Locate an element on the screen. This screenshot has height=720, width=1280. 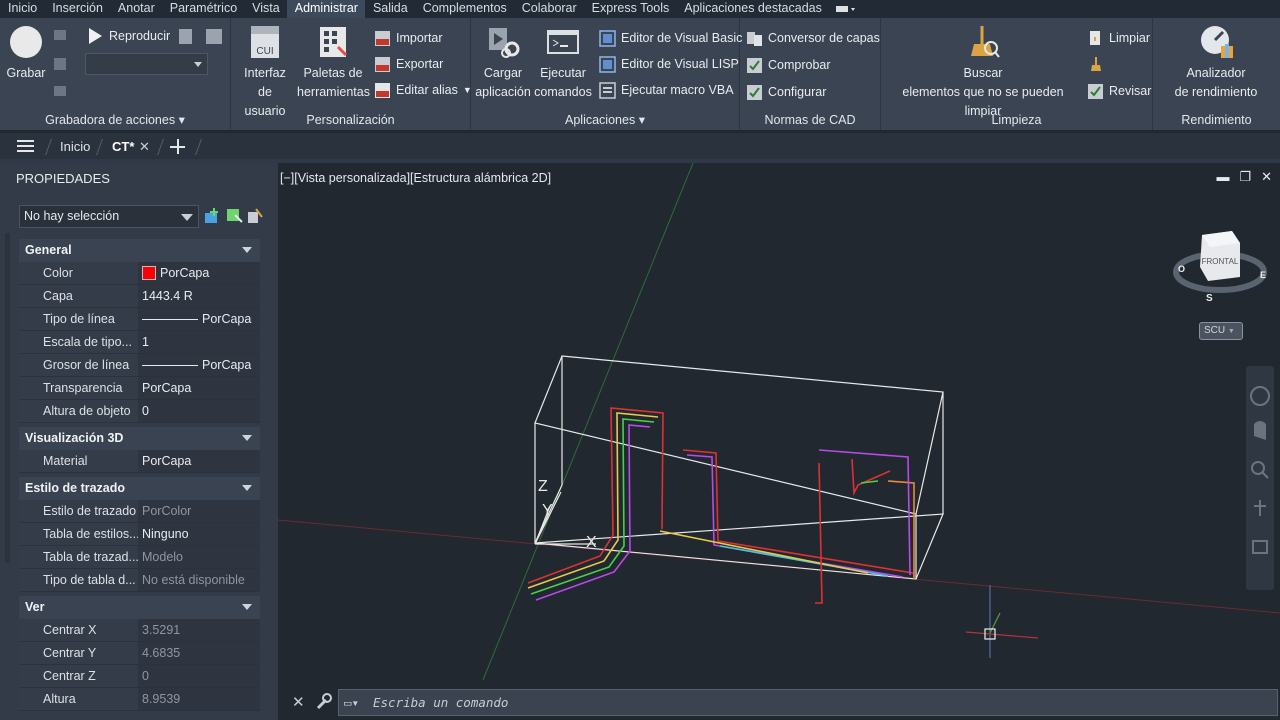
command-line: ✕ ▭▾ Escriba un comando is located at coordinates (779, 703).